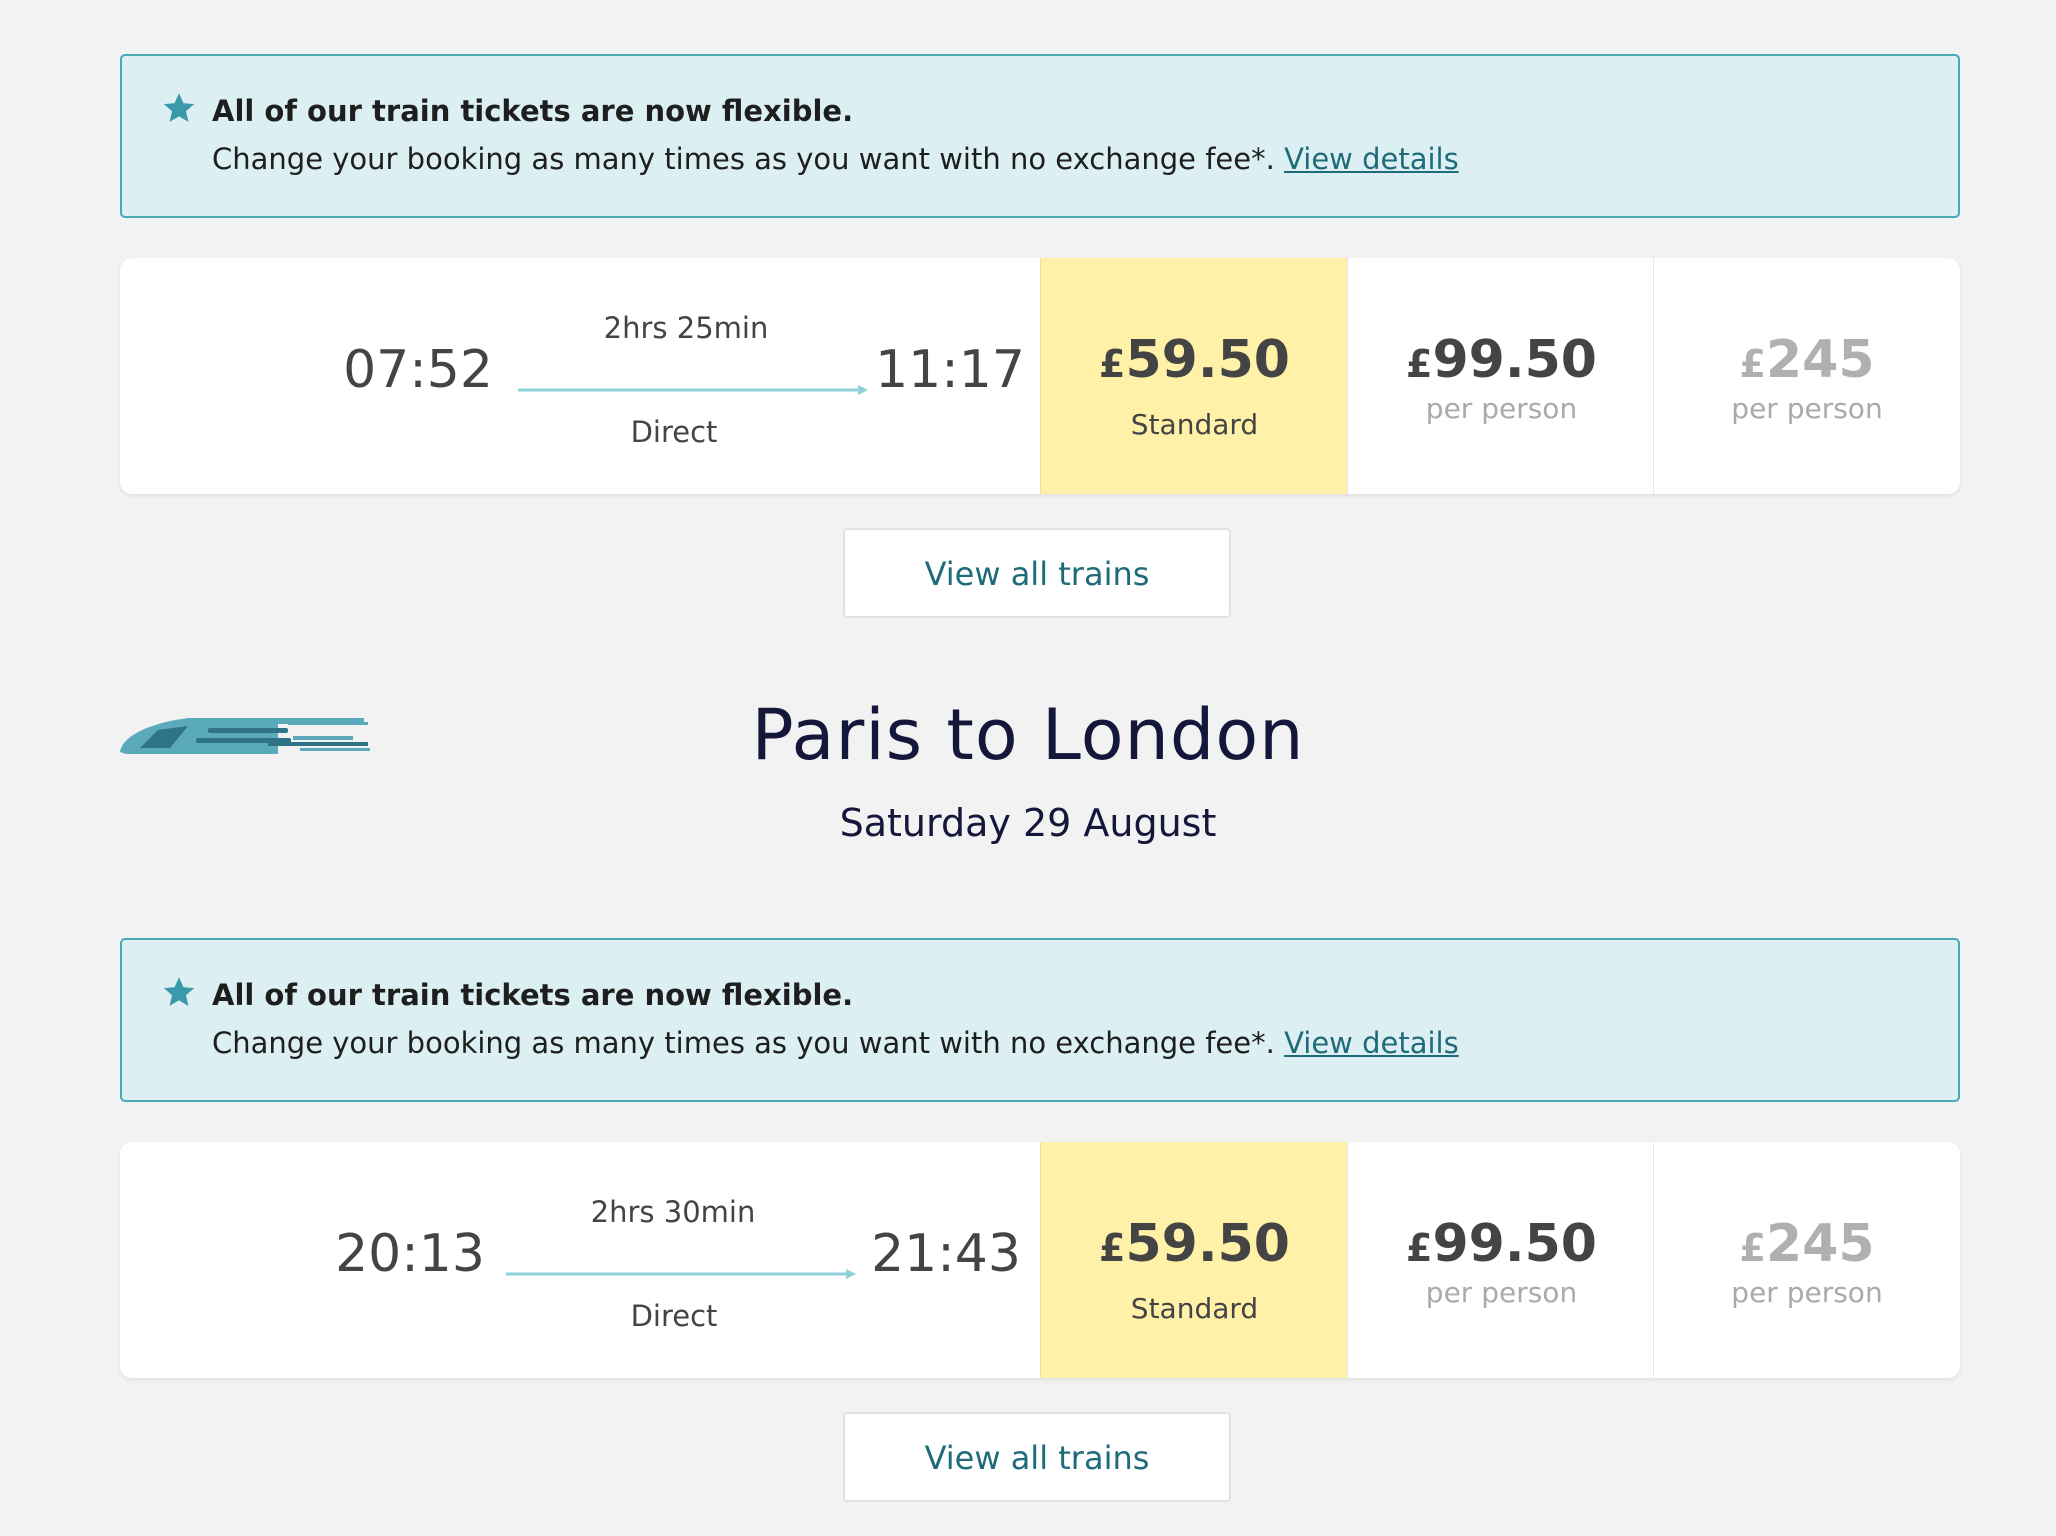  What do you see at coordinates (580, 376) in the screenshot?
I see `journey-info: 07:52 2hrs 25min Direct 11:17` at bounding box center [580, 376].